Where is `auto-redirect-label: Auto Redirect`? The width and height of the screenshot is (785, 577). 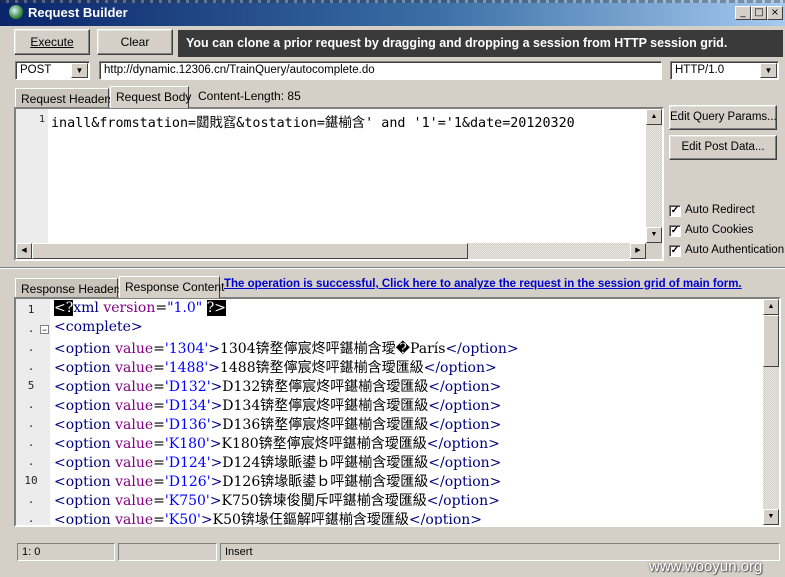 auto-redirect-label: Auto Redirect is located at coordinates (720, 210).